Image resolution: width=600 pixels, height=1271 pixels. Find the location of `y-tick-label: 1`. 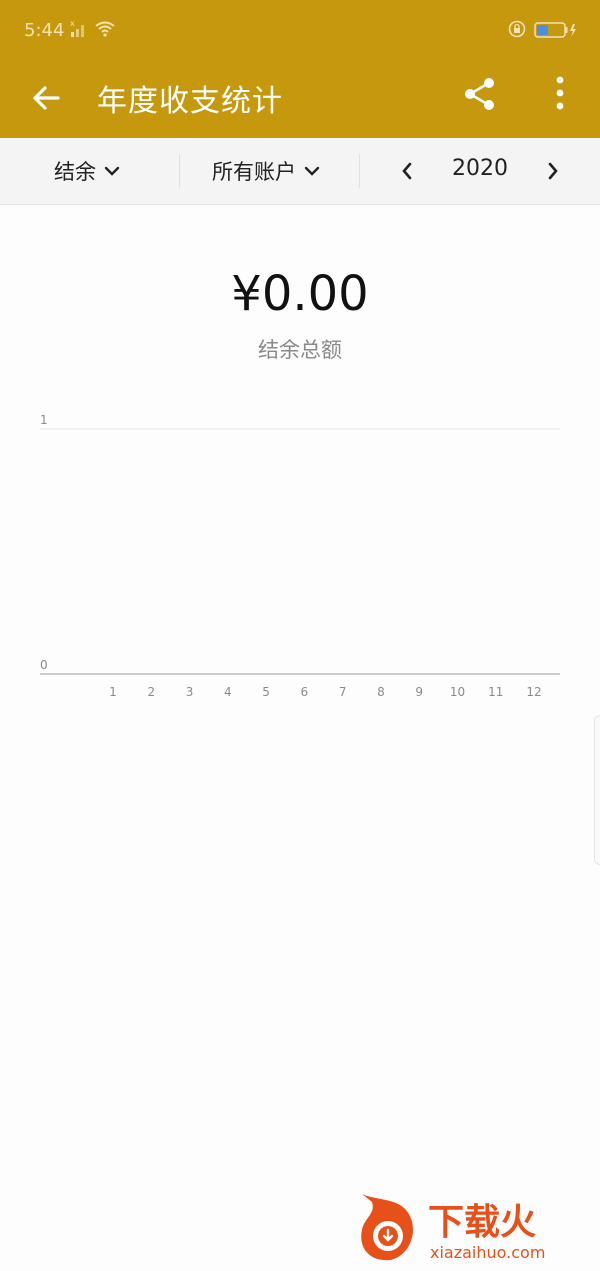

y-tick-label: 1 is located at coordinates (44, 420).